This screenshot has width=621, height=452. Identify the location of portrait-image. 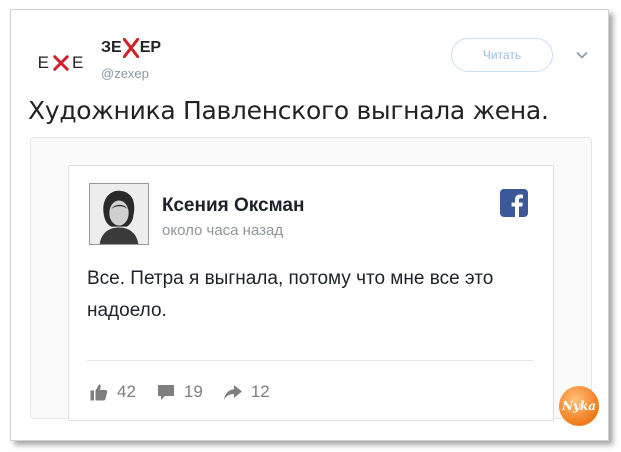
(119, 214).